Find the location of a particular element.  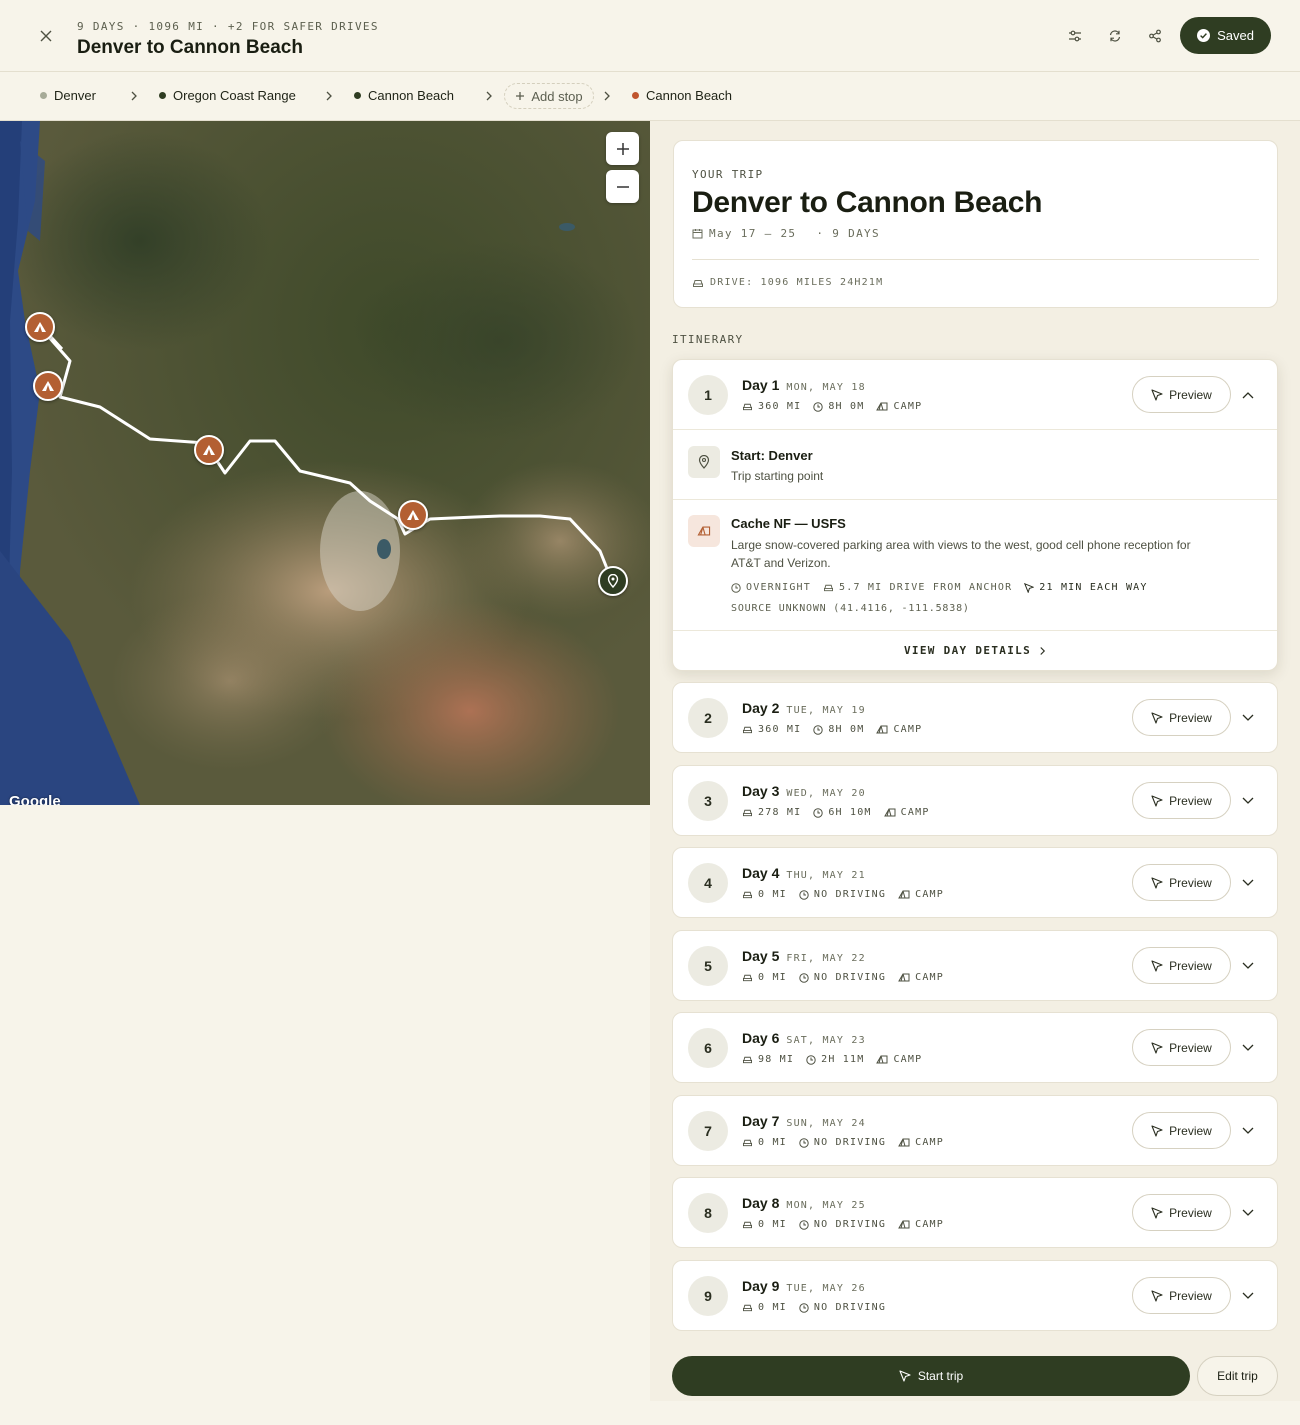

start-trip-button: Start trip is located at coordinates (931, 1376).